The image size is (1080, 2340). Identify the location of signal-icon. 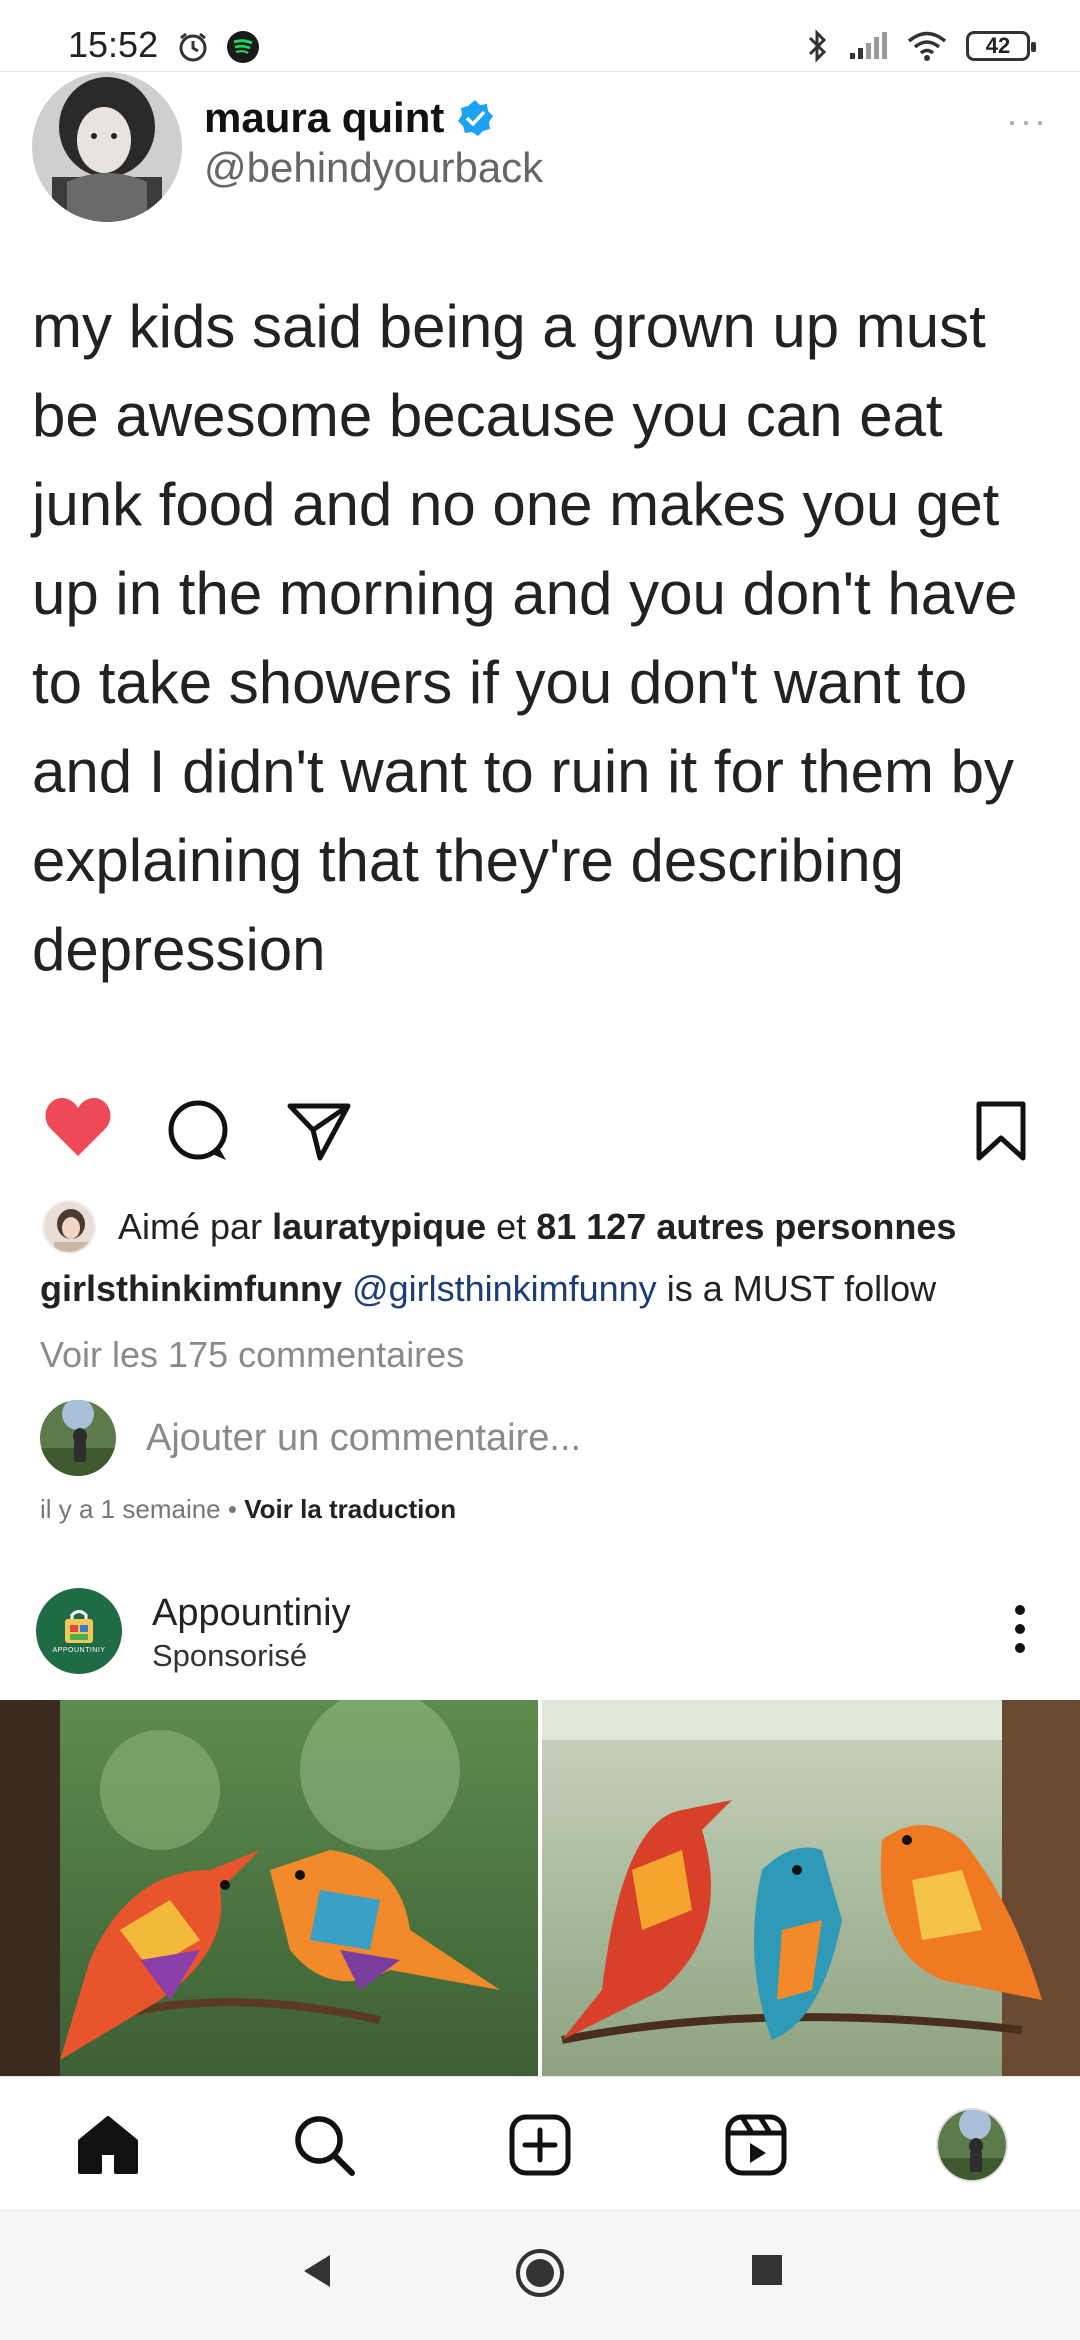
(868, 45).